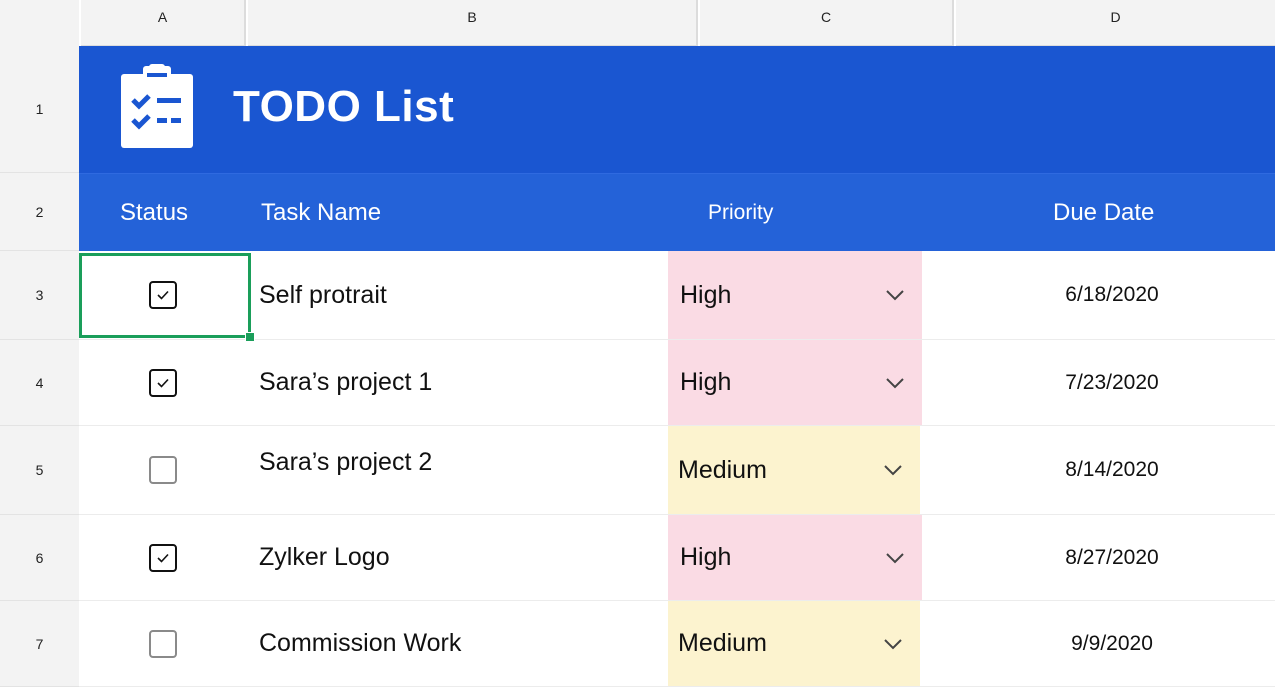 The width and height of the screenshot is (1275, 687). I want to click on task-name: Zylker Logo, so click(324, 557).